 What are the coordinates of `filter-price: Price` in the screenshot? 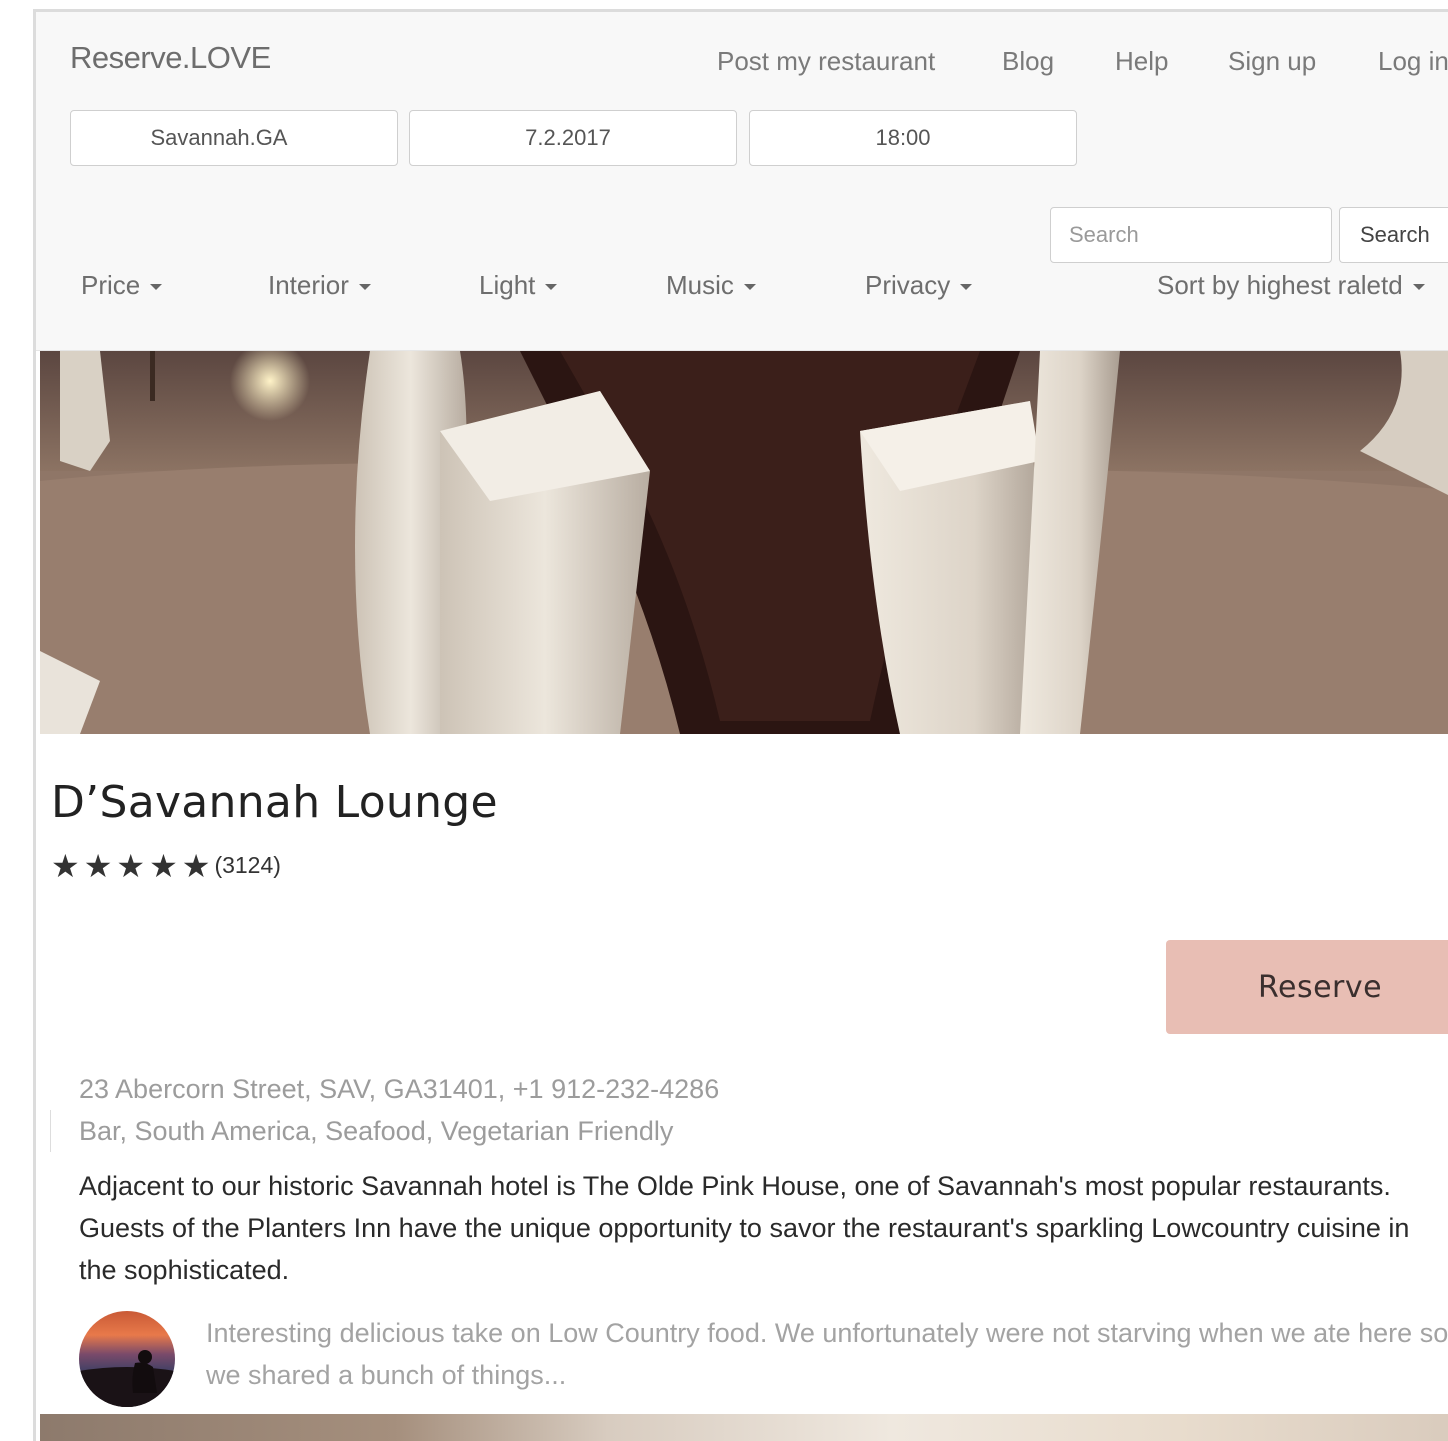 It's located at (122, 285).